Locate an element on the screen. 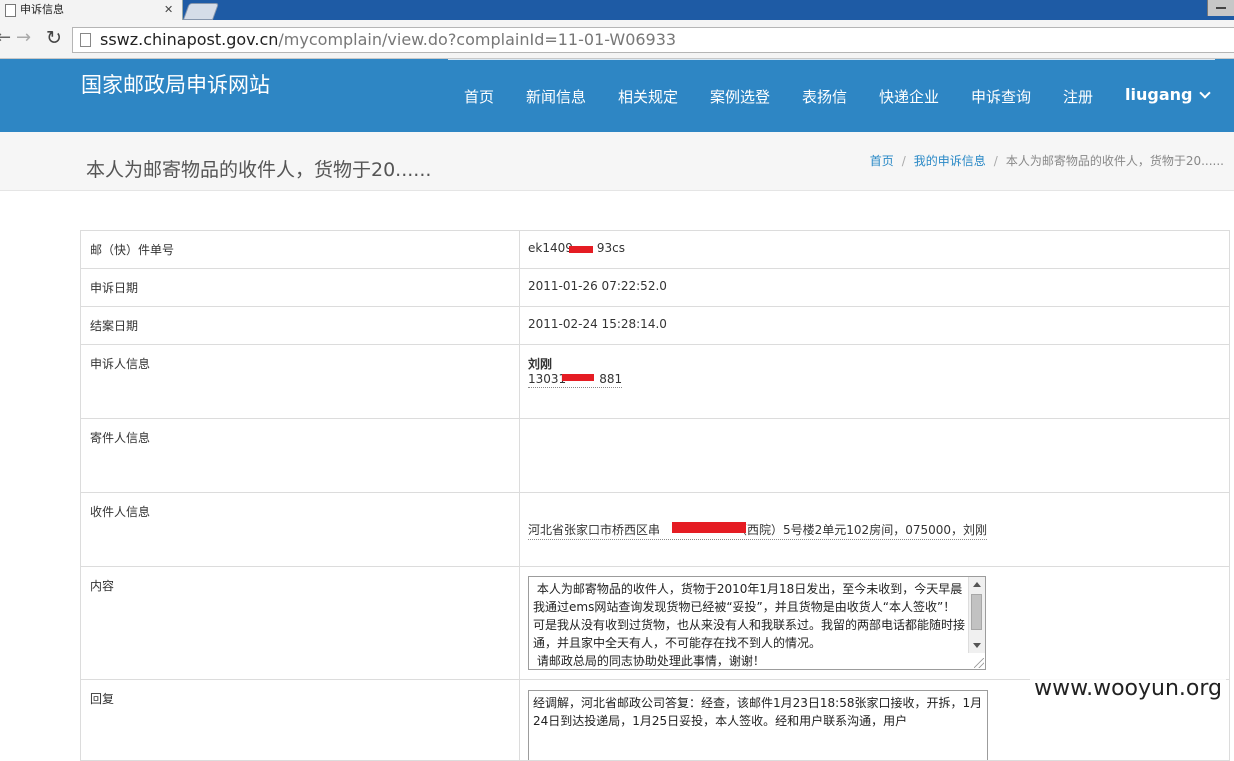 The height and width of the screenshot is (761, 1234). url-host: sswz.chinapost.gov.cn is located at coordinates (189, 39).